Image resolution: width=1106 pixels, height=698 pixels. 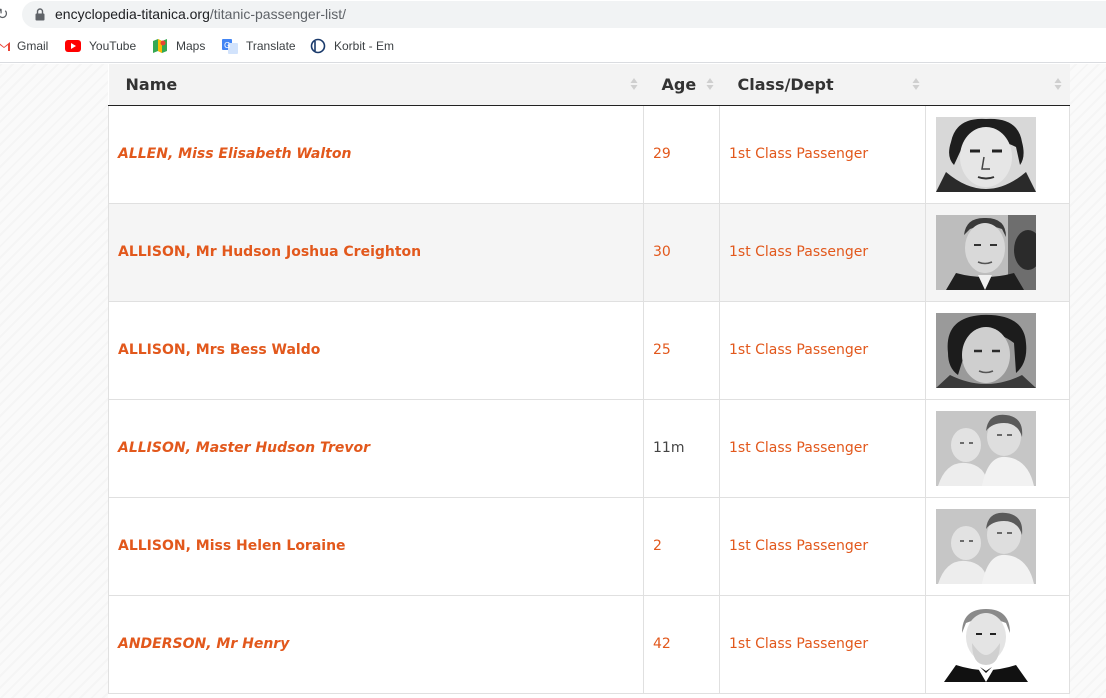 What do you see at coordinates (681, 448) in the screenshot?
I see `age-value: 11m` at bounding box center [681, 448].